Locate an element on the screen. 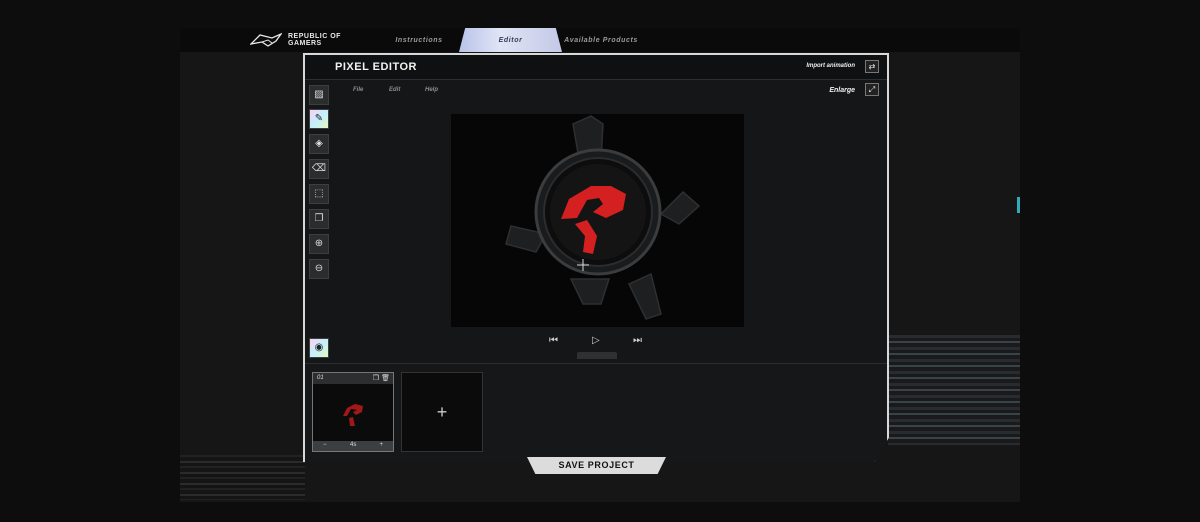 This screenshot has height=522, width=1200. play-button: ▷ is located at coordinates (596, 340).